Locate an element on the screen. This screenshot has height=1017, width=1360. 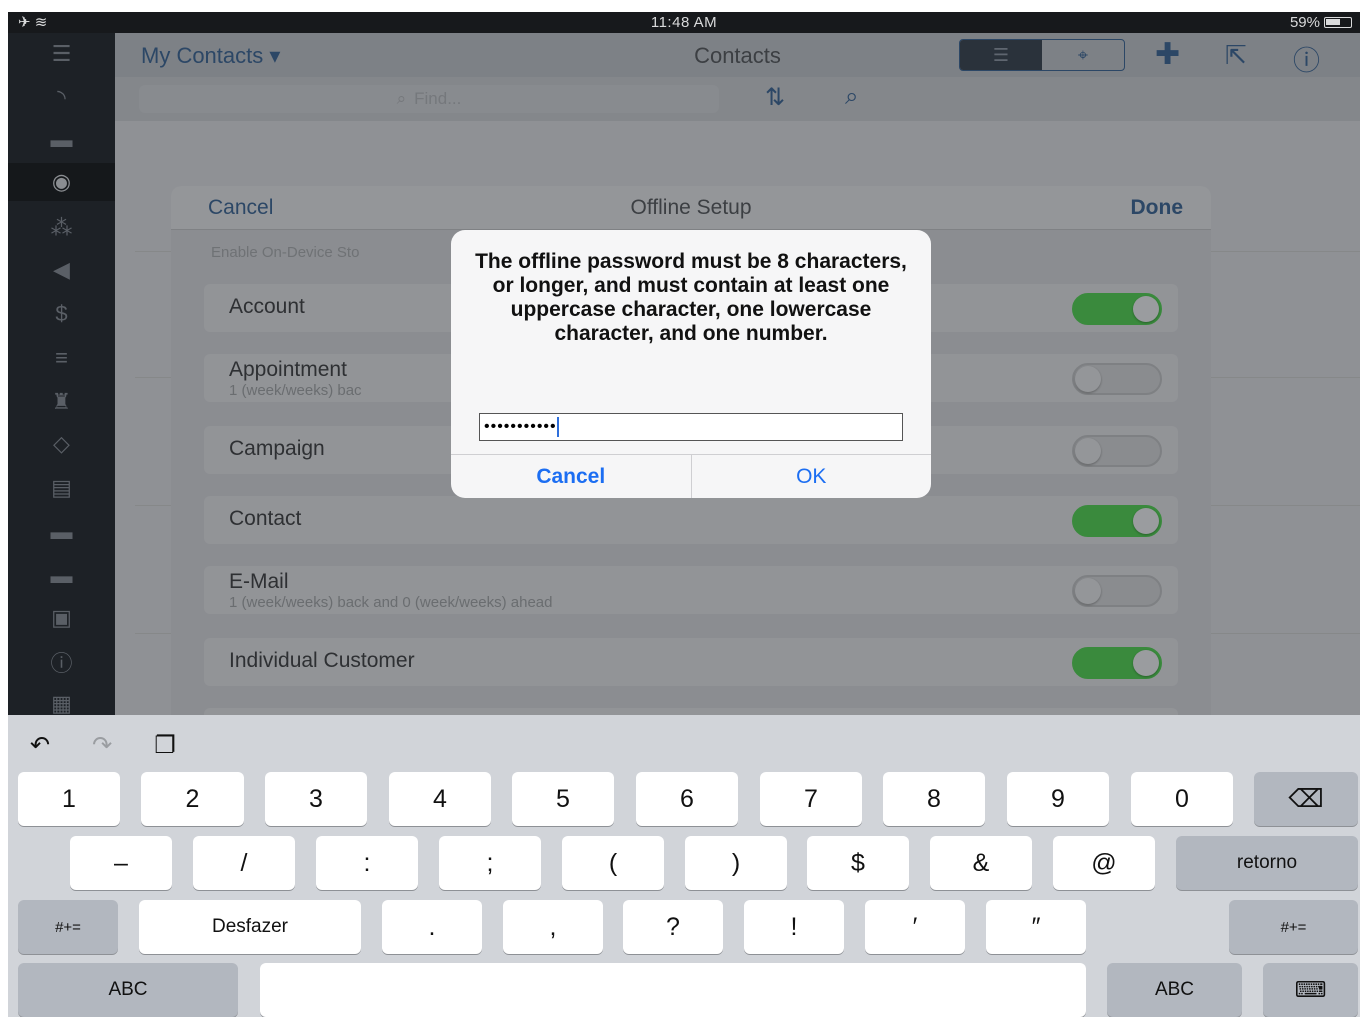
key-at: @ is located at coordinates (1104, 863).